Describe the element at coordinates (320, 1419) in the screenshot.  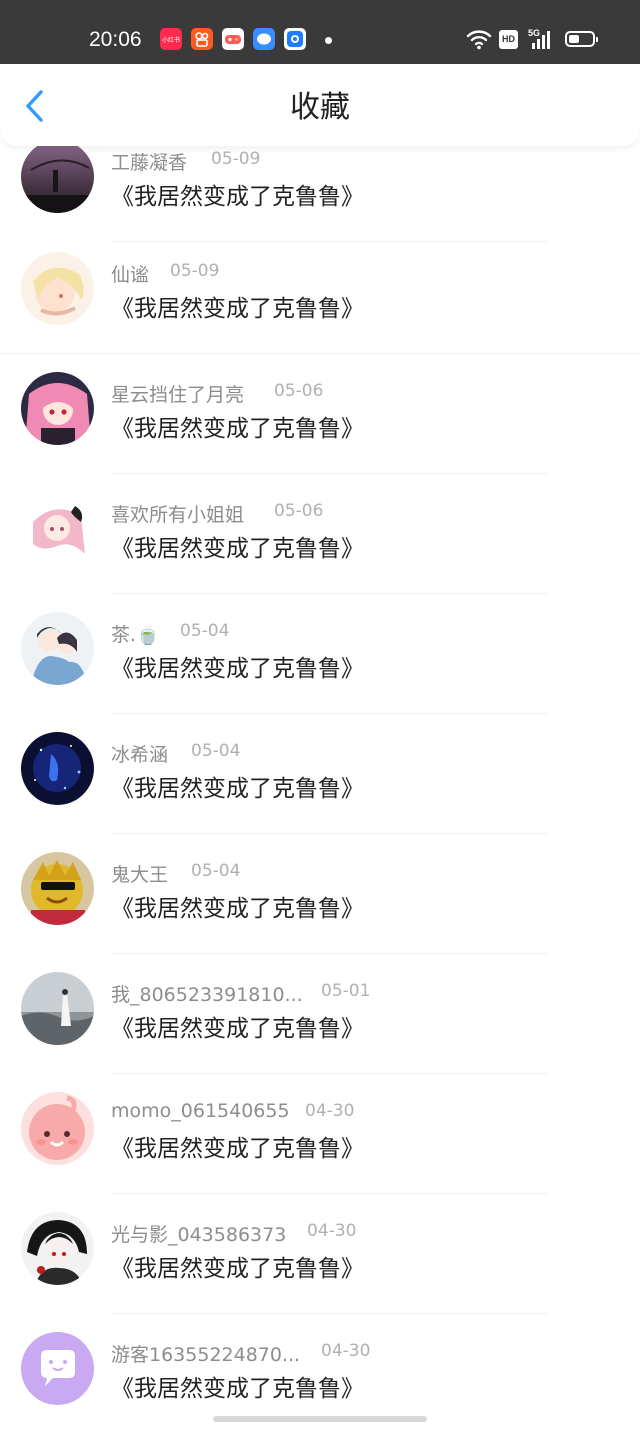
I see `home-indicator` at that location.